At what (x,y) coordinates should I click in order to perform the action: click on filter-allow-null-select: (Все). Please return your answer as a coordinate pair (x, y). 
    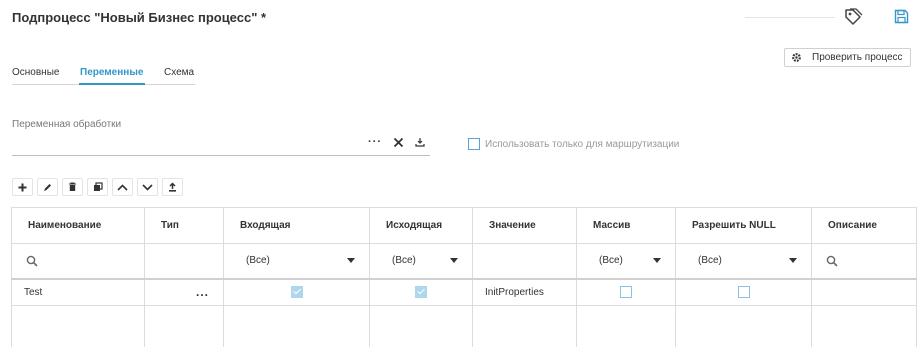
    Looking at the image, I should click on (743, 260).